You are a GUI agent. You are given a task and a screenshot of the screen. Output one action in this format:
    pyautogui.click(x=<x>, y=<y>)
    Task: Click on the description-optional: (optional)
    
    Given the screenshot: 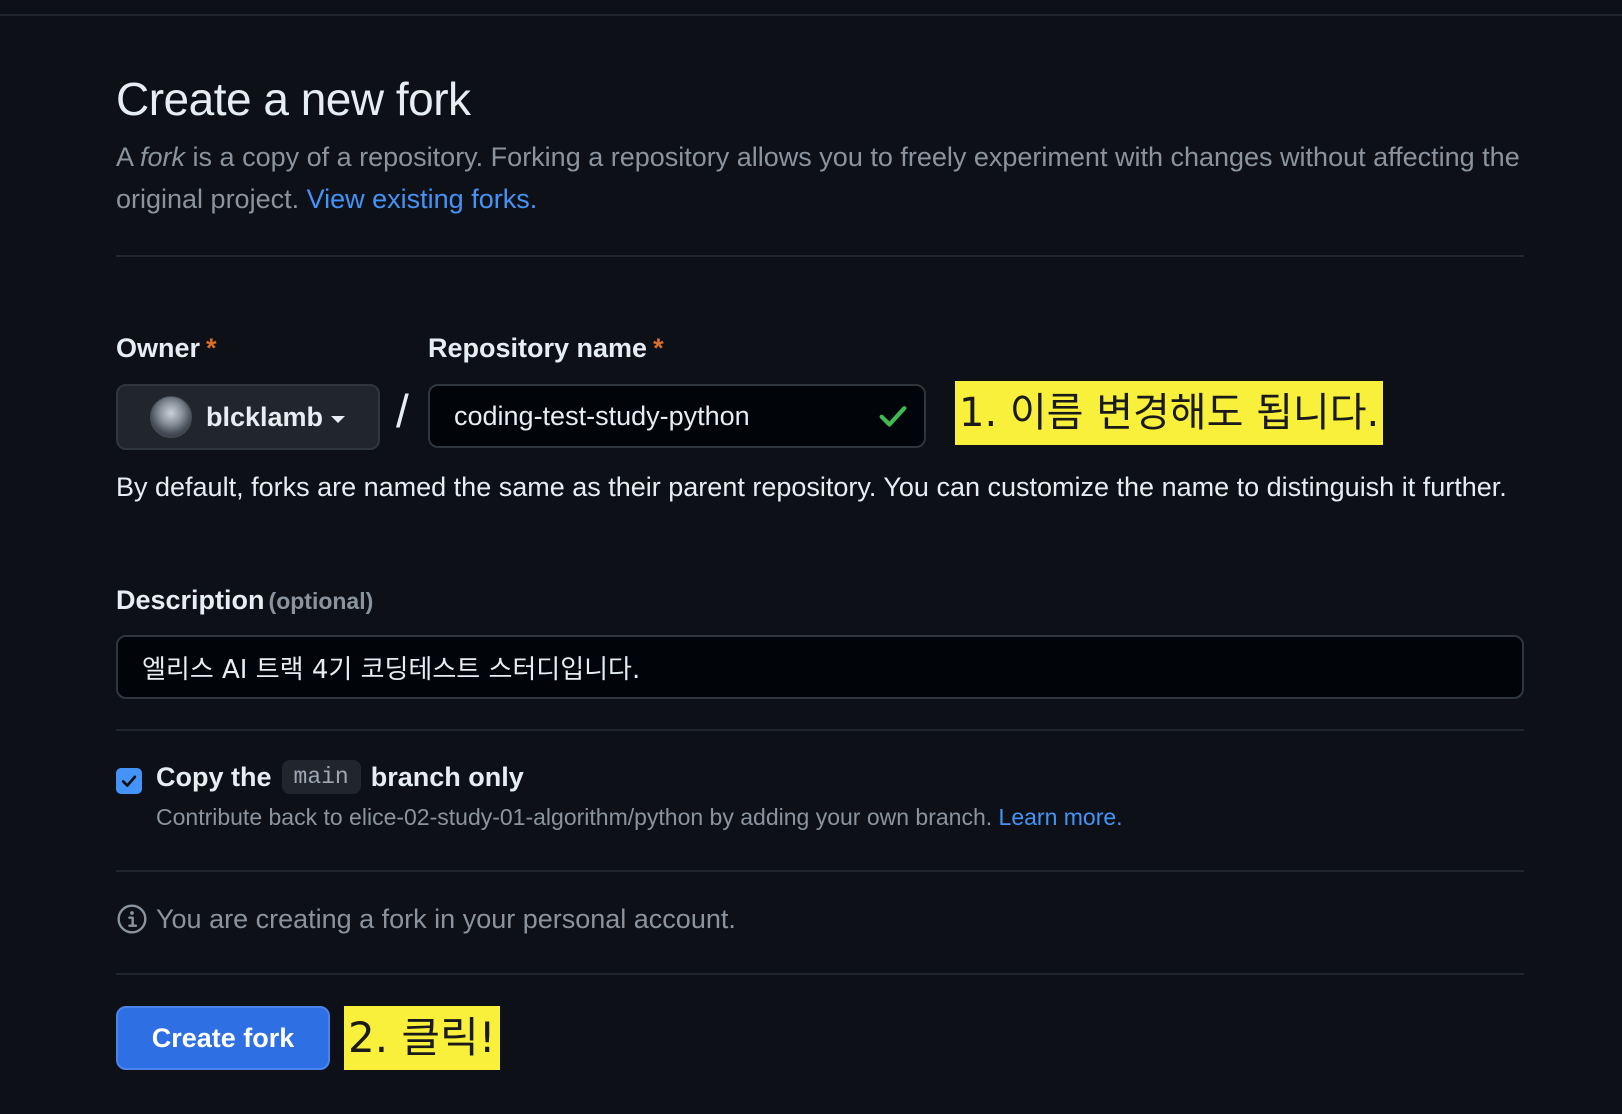 What is the action you would take?
    pyautogui.click(x=321, y=601)
    